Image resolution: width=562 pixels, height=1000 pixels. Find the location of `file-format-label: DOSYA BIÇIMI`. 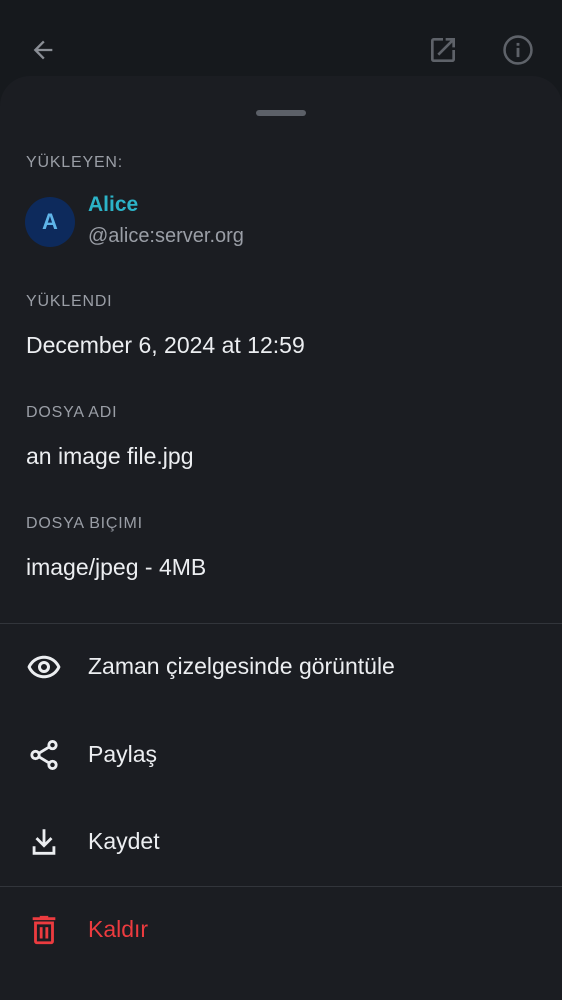

file-format-label: DOSYA BIÇIMI is located at coordinates (84, 523).